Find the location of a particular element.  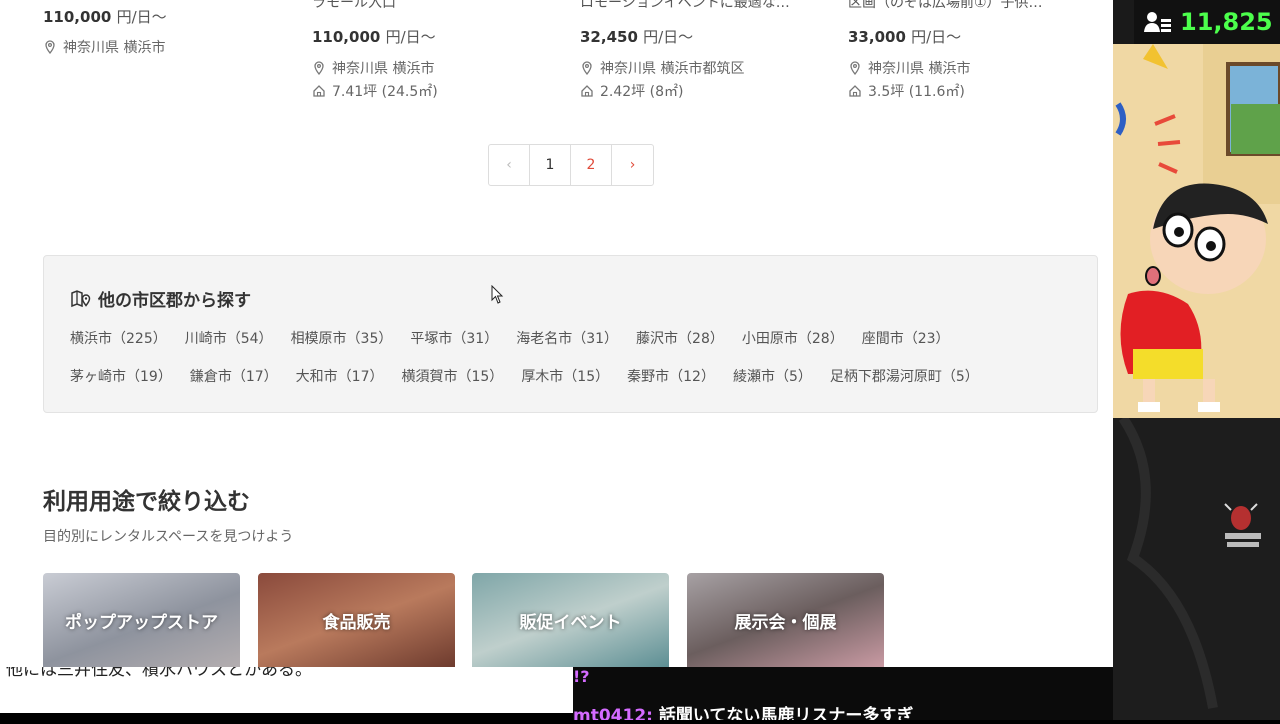

pagination: ‹ 1 2 › is located at coordinates (571, 165).